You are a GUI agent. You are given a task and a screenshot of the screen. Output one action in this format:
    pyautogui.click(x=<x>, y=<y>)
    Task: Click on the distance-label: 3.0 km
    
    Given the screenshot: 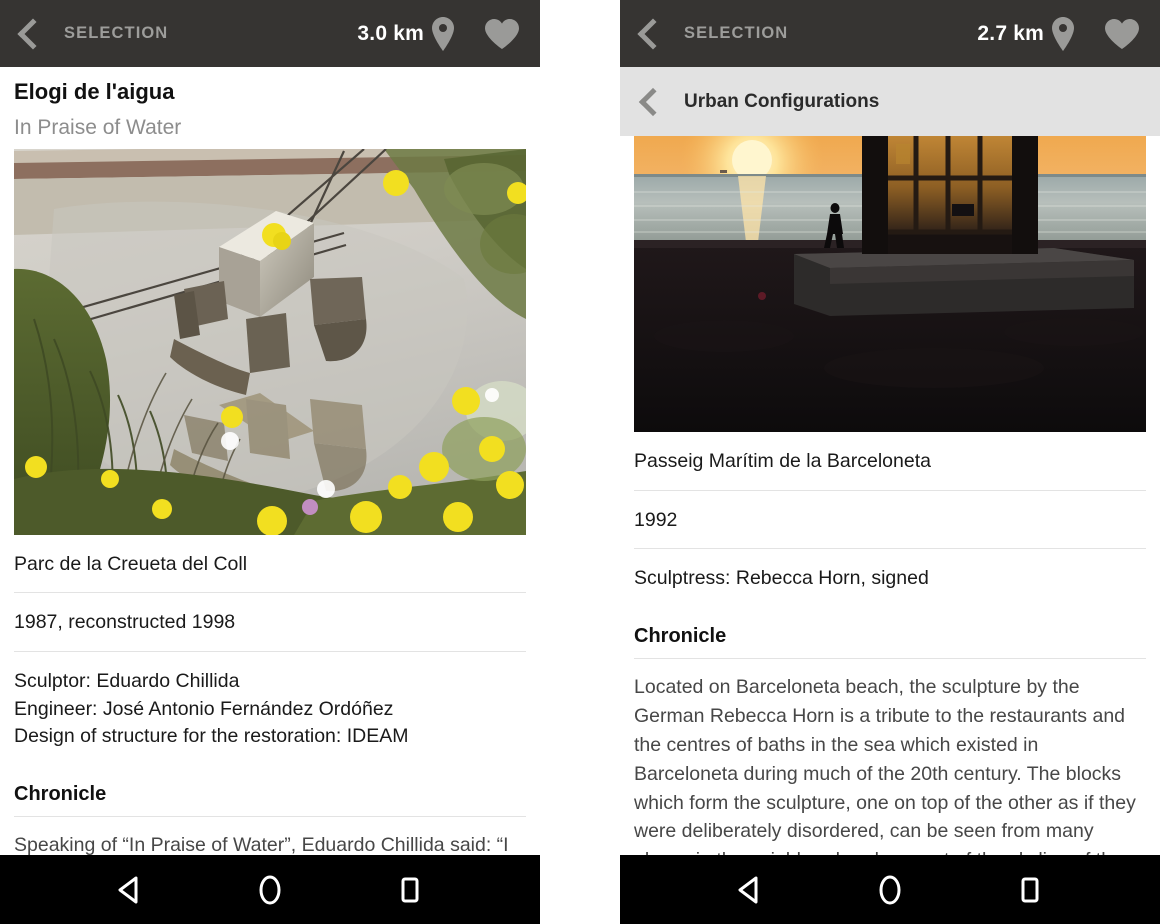 What is the action you would take?
    pyautogui.click(x=390, y=33)
    